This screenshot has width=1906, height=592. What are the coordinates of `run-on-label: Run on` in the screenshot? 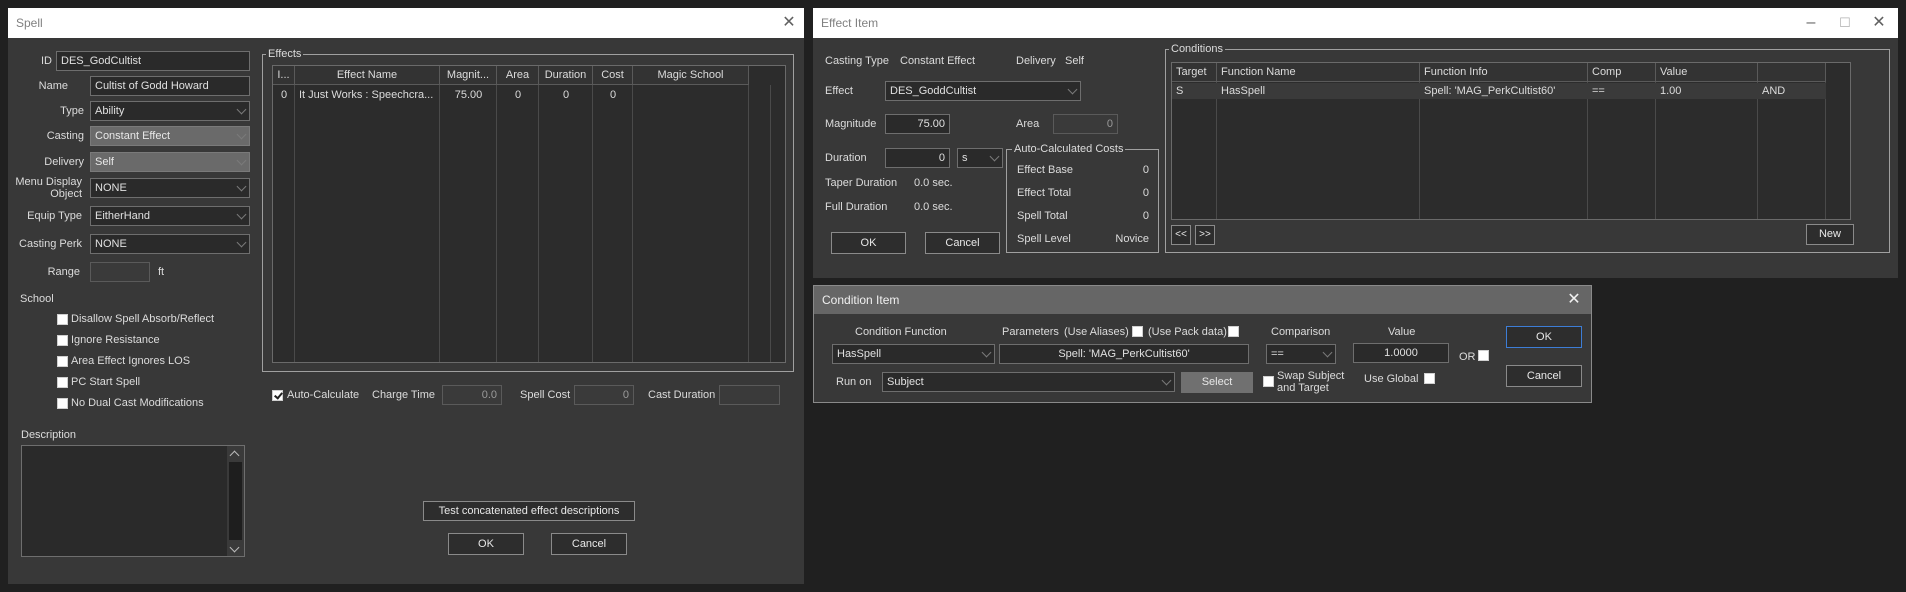 It's located at (854, 382).